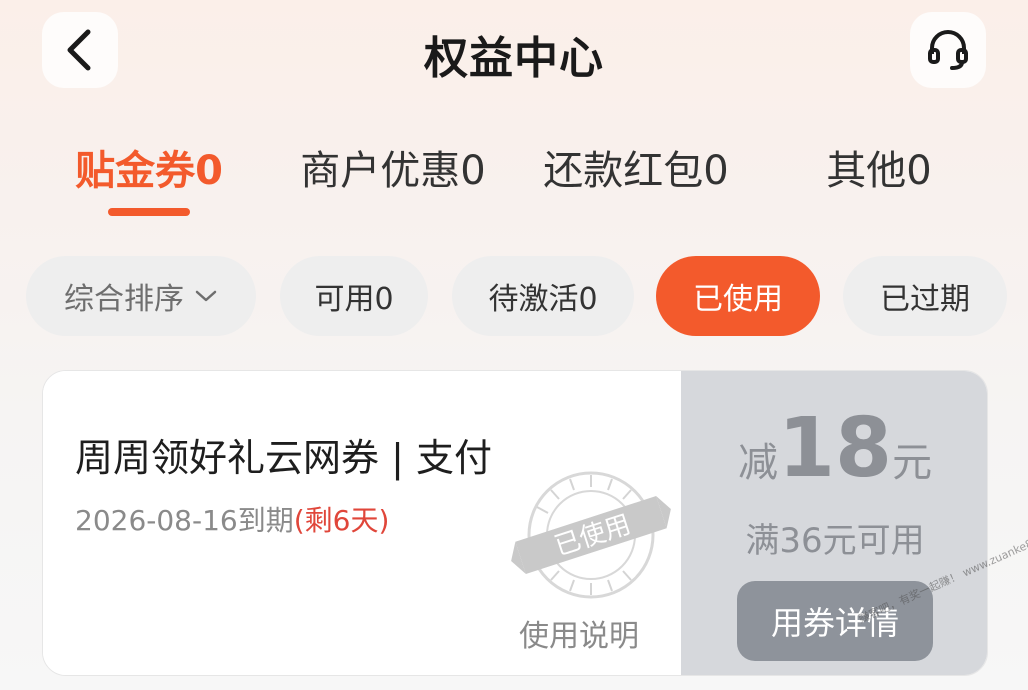 This screenshot has width=1028, height=690. What do you see at coordinates (341, 520) in the screenshot?
I see `days-remaining: (剩6天)` at bounding box center [341, 520].